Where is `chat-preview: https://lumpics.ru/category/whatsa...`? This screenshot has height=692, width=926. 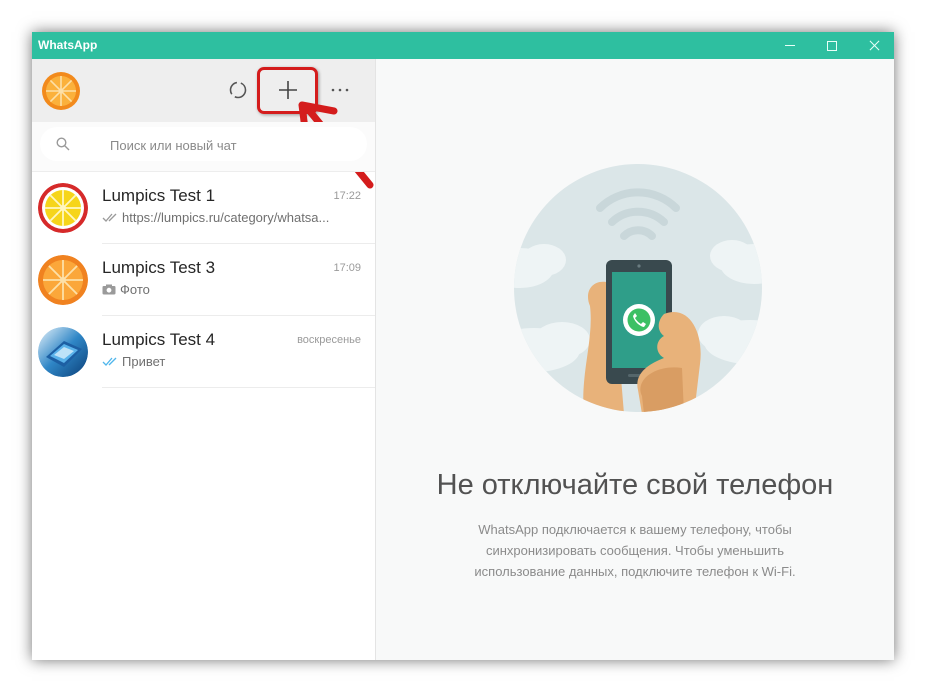
chat-preview: https://lumpics.ru/category/whatsa... is located at coordinates (233, 217).